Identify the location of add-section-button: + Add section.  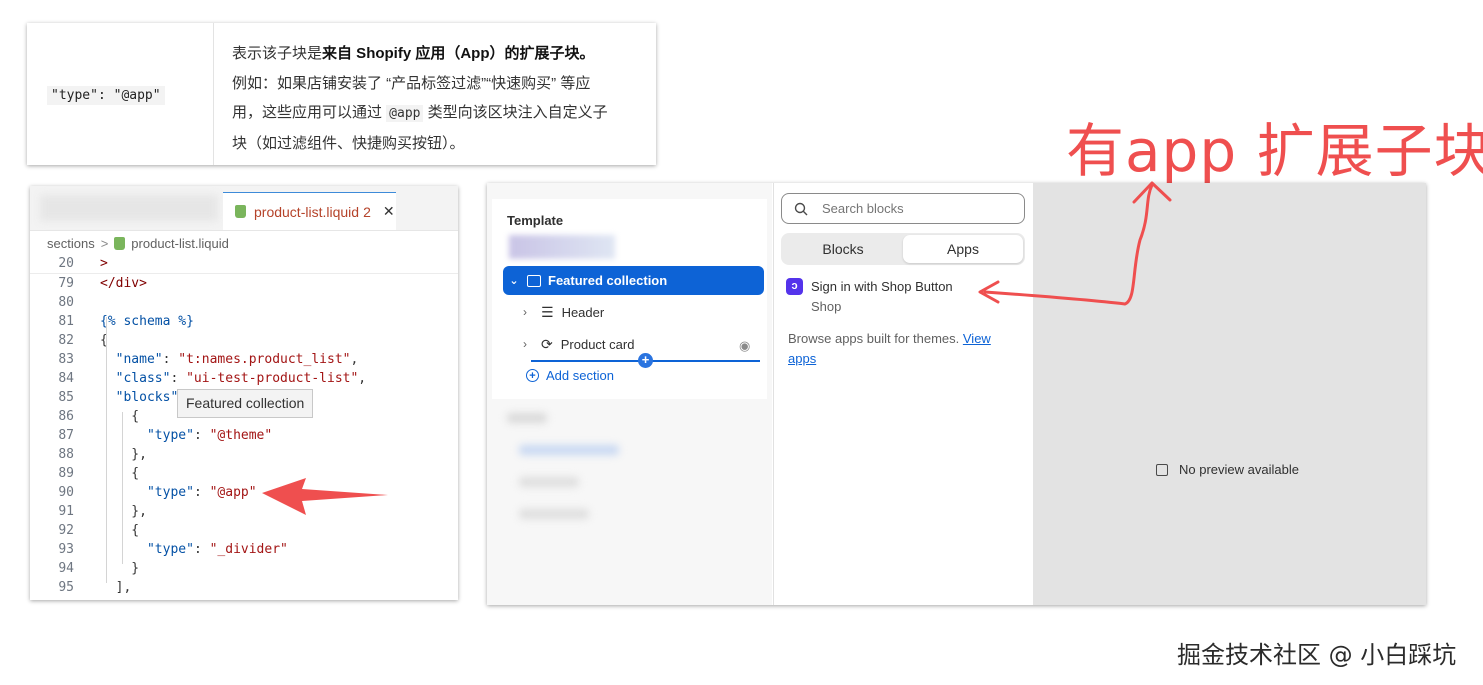
(570, 375).